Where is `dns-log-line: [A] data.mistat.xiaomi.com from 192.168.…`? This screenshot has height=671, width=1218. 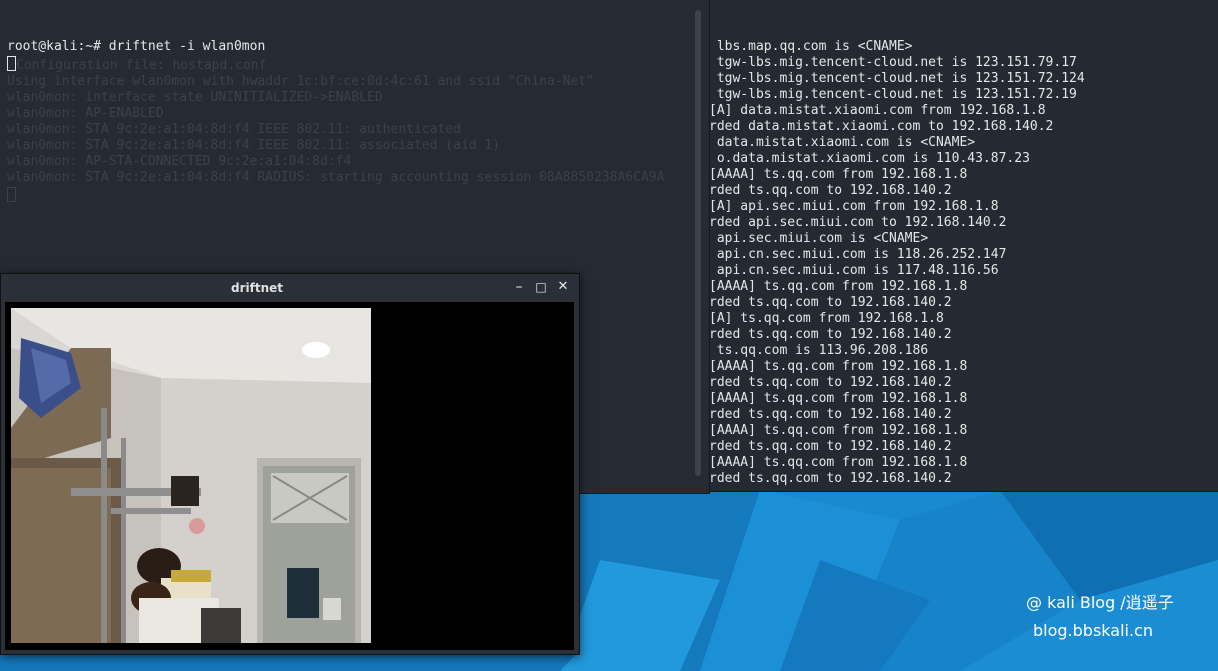
dns-log-line: [A] data.mistat.xiaomi.com from 192.168.… is located at coordinates (877, 110).